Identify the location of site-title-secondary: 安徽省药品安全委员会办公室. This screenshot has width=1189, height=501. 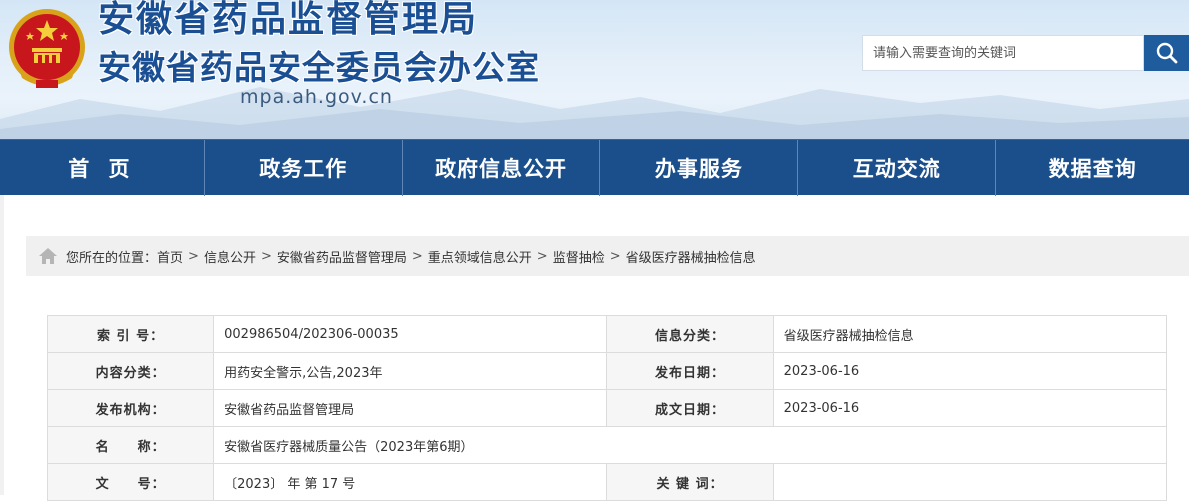
(319, 67).